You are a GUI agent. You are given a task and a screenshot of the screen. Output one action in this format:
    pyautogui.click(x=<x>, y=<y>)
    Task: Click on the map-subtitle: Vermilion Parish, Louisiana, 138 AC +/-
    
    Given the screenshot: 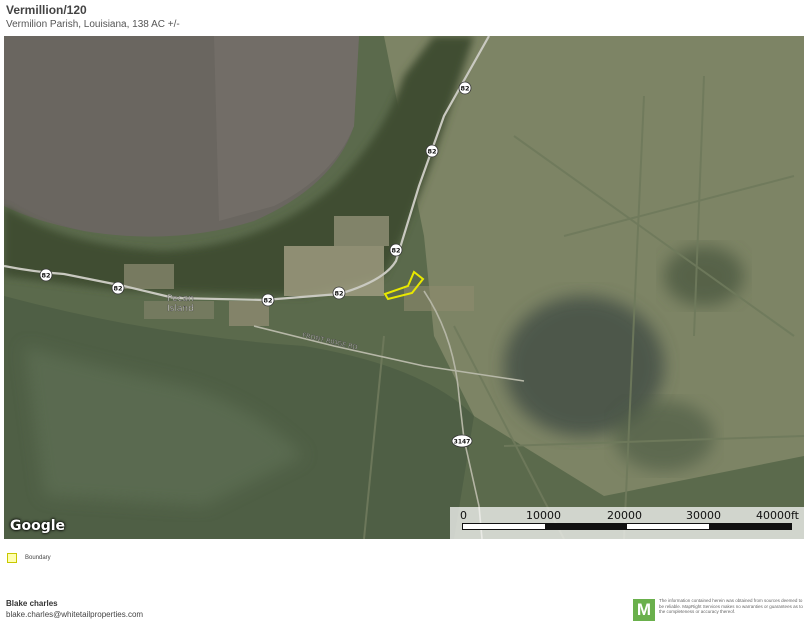 What is the action you would take?
    pyautogui.click(x=93, y=24)
    